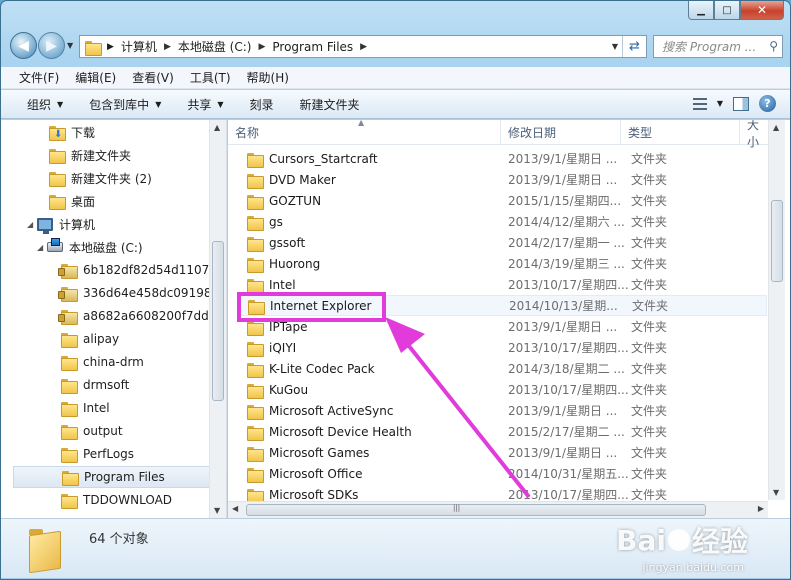 Image resolution: width=791 pixels, height=580 pixels. I want to click on file-row: iQIYI 2013/10/17/星期四... 文件夹, so click(503, 347).